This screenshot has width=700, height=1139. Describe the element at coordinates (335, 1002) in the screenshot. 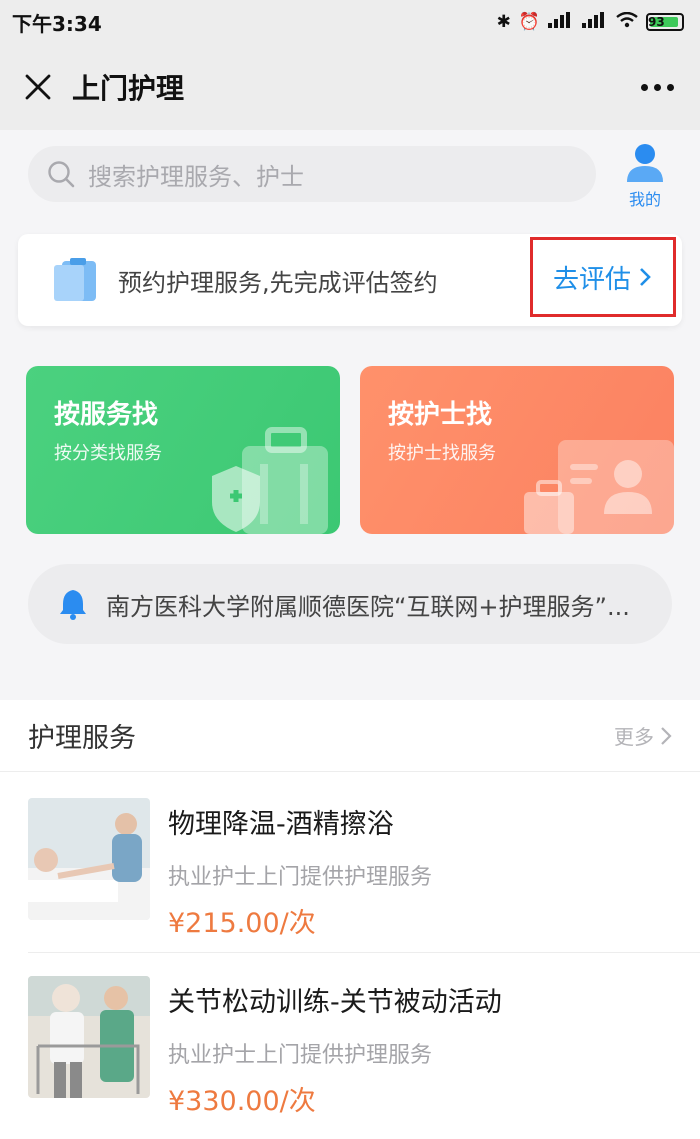

I see `service-name: 关节松动训练-关节被动活动` at that location.